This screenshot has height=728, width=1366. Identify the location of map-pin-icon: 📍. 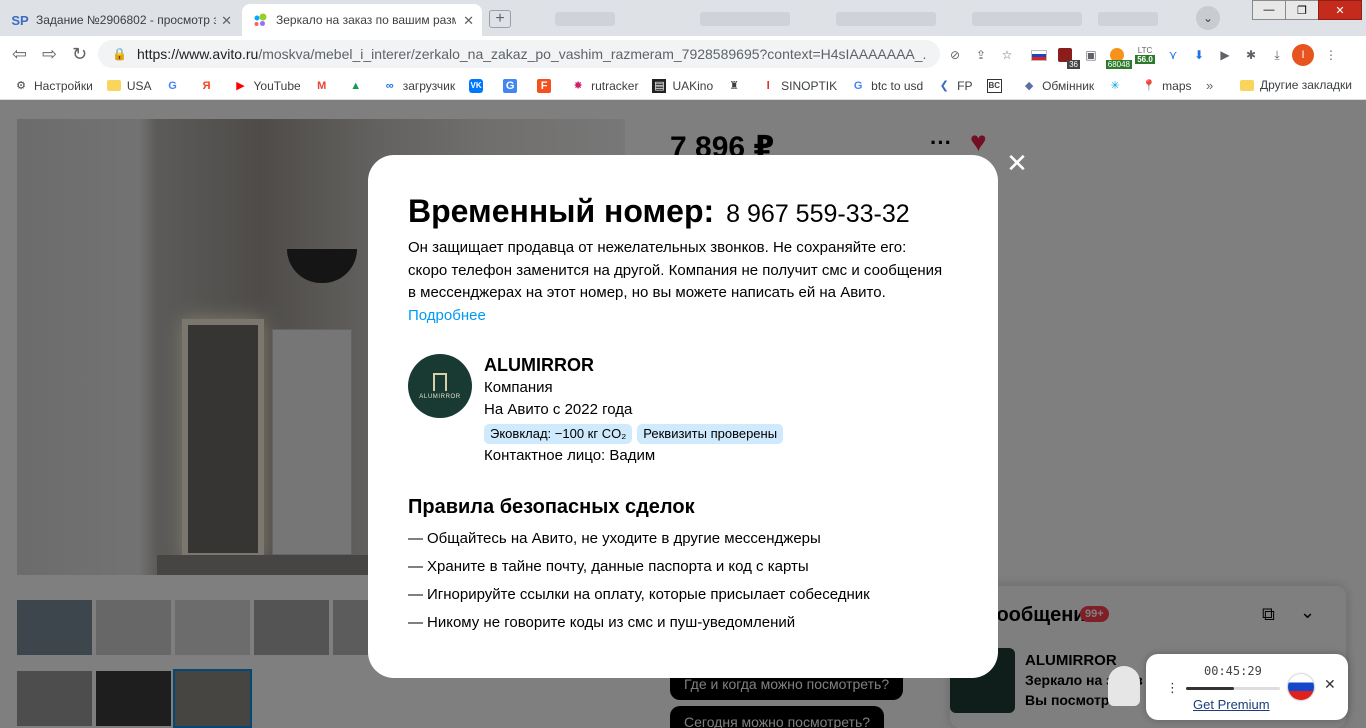
(1149, 86).